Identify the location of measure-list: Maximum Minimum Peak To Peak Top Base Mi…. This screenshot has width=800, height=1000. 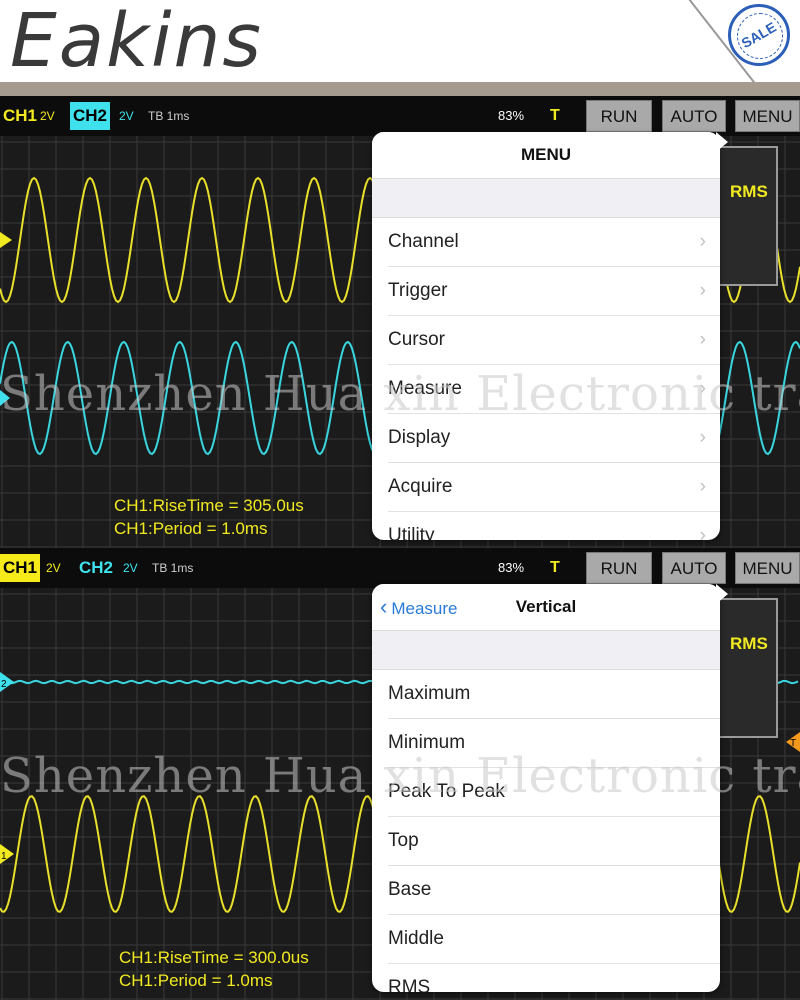
(546, 831).